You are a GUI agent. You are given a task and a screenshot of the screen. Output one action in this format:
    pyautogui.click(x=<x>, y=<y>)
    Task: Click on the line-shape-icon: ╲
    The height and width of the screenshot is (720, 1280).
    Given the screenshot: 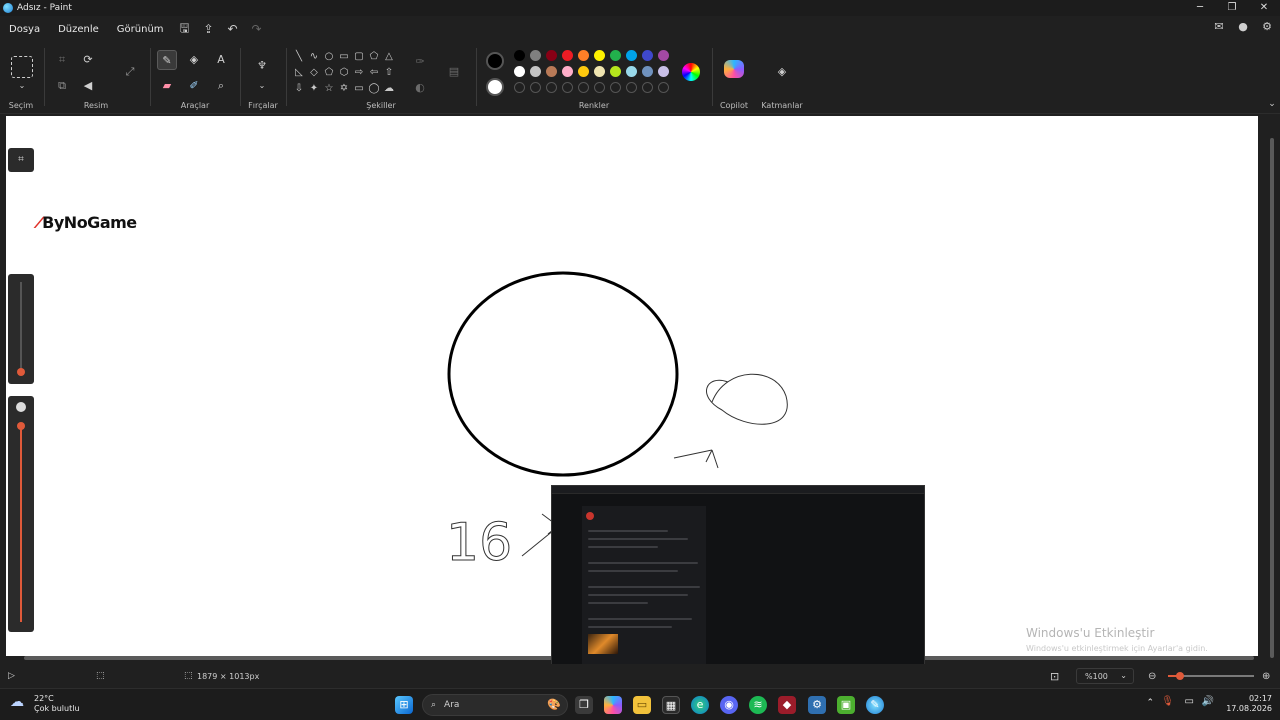 What is the action you would take?
    pyautogui.click(x=299, y=57)
    